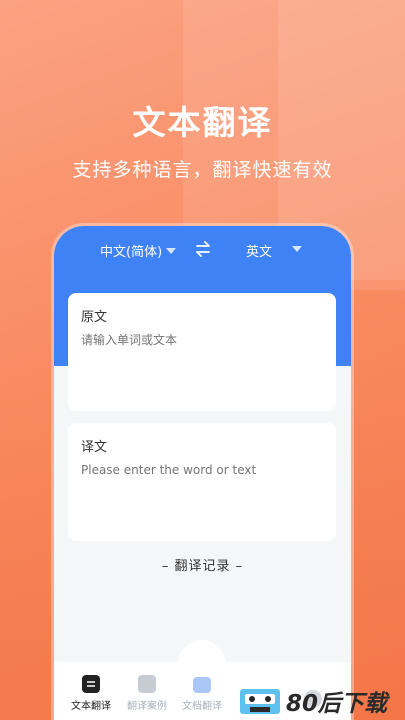 The height and width of the screenshot is (720, 405). I want to click on source-text-input, so click(201, 340).